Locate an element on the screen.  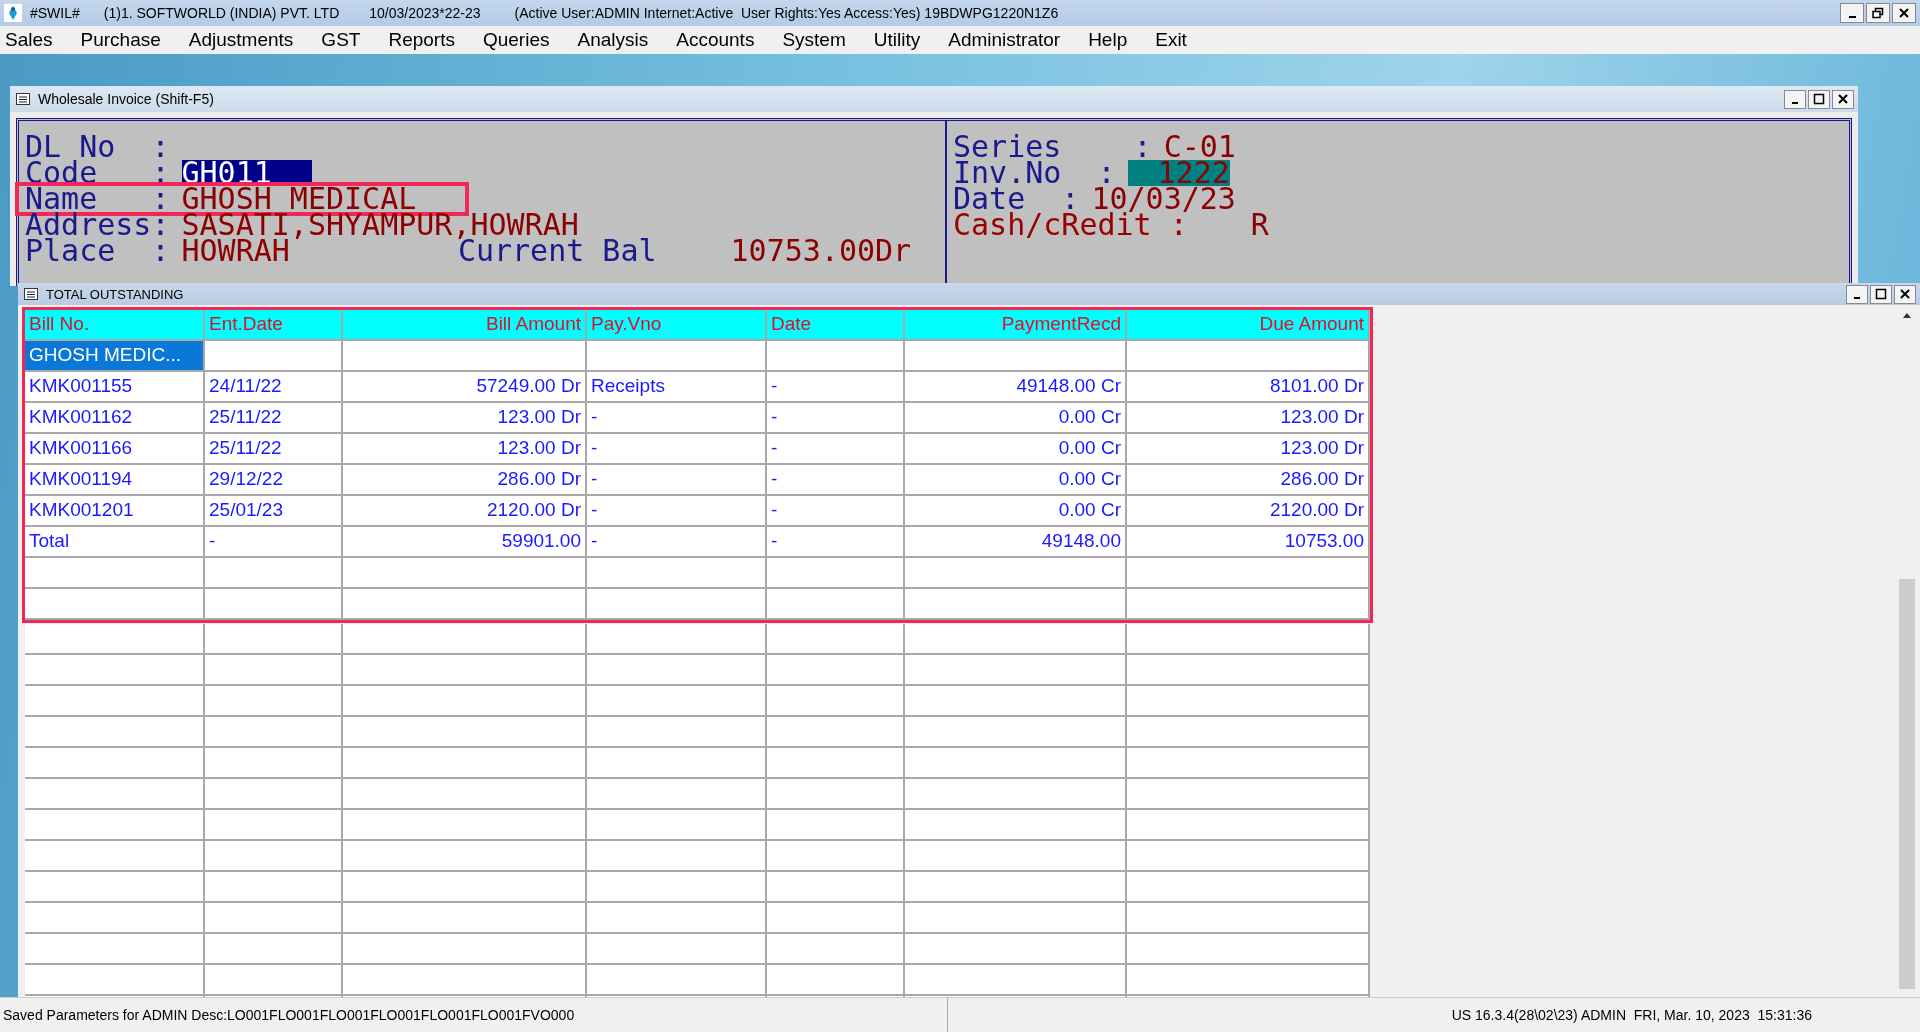
table-cell: KMK001201 is located at coordinates (115, 511).